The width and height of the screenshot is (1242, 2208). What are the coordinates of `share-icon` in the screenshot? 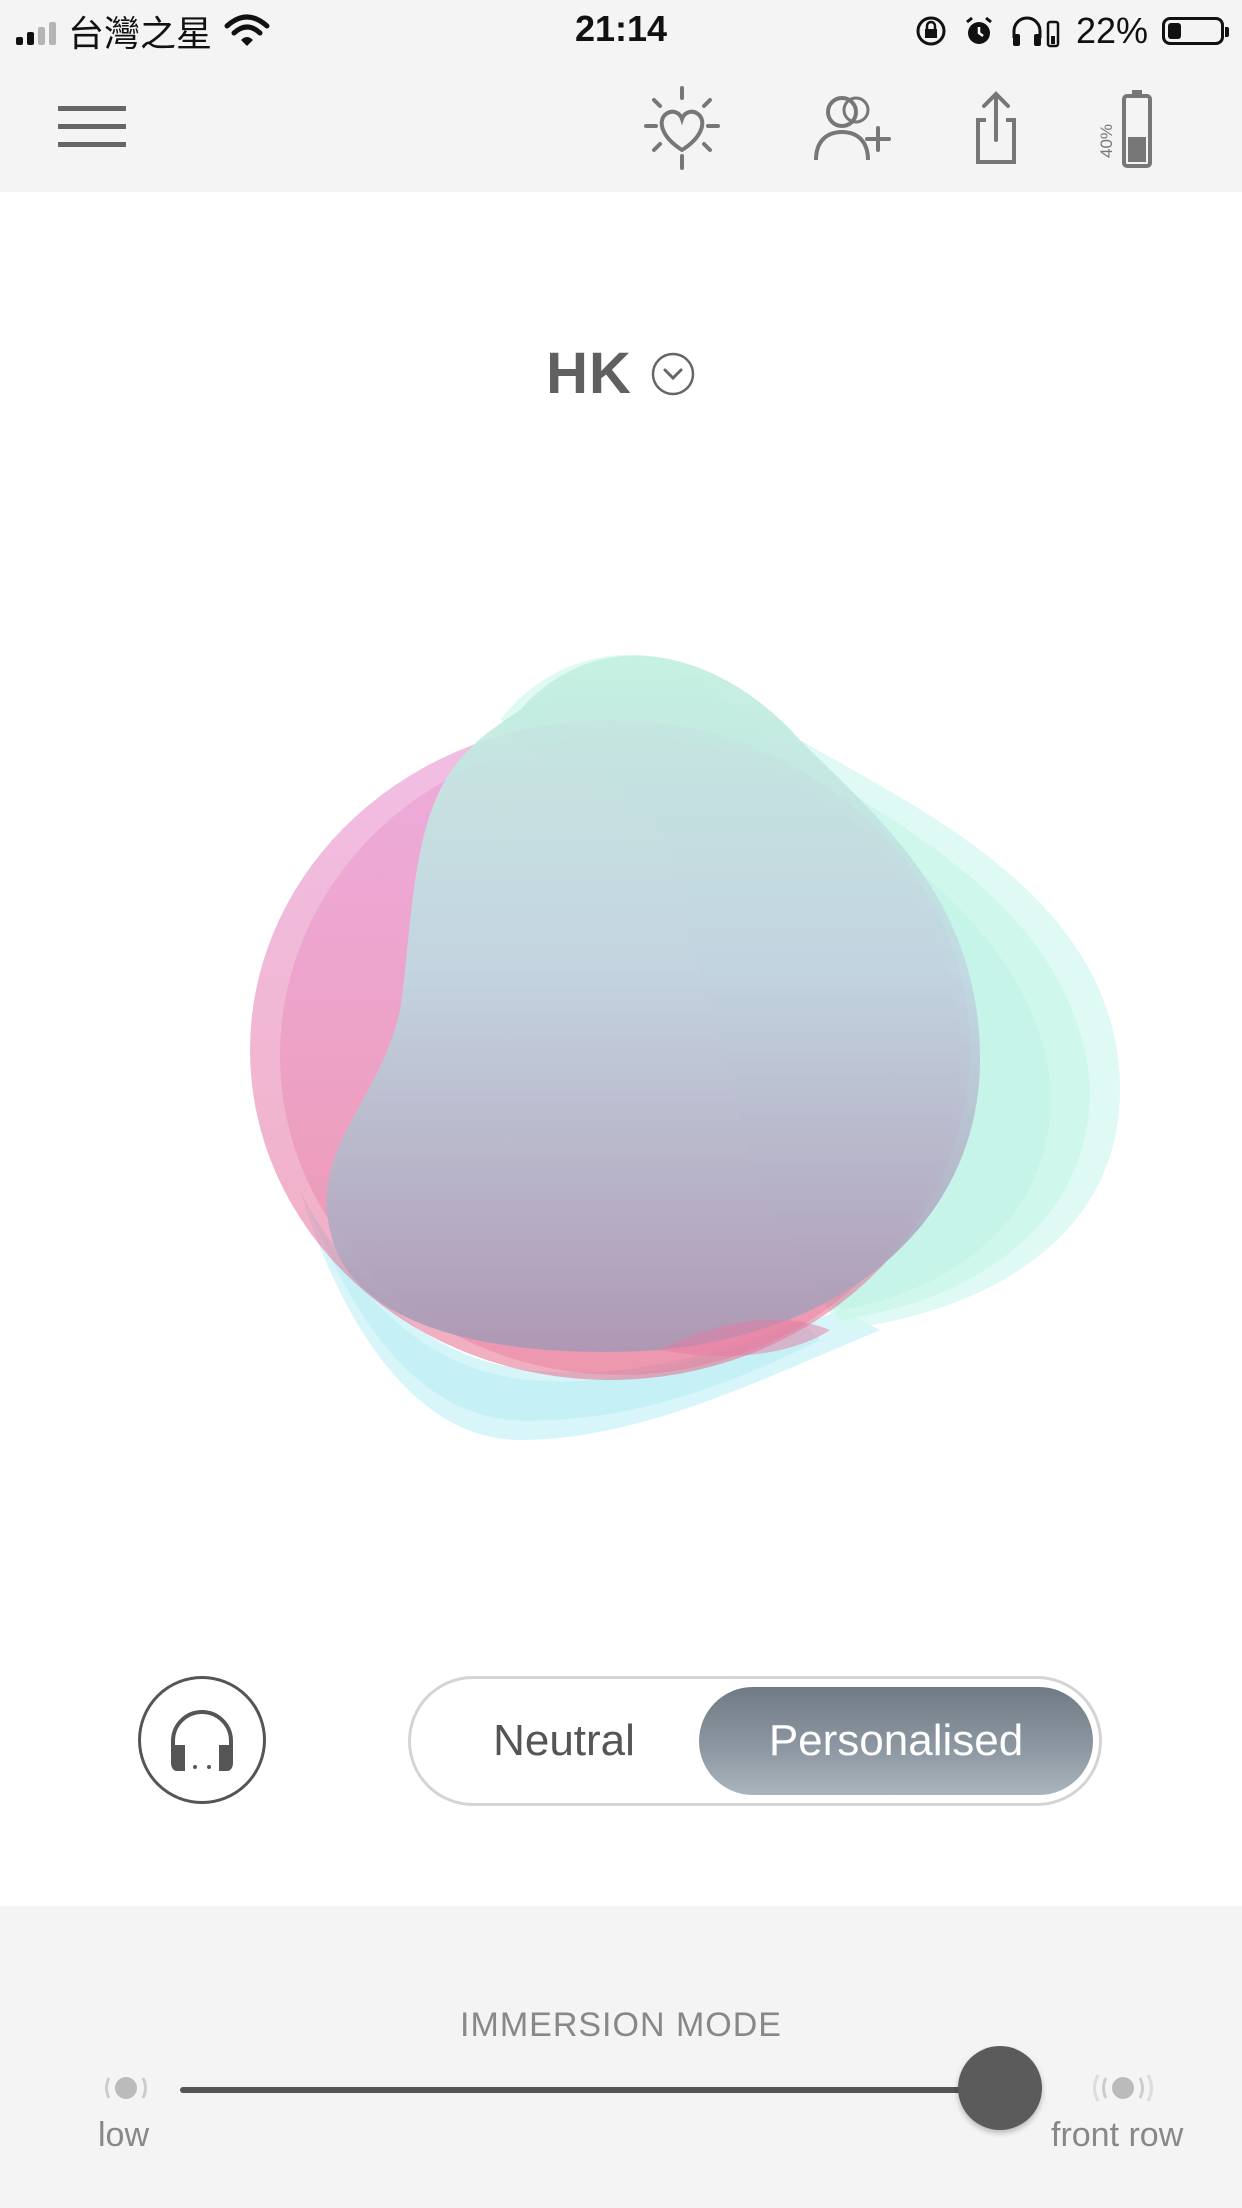 It's located at (996, 128).